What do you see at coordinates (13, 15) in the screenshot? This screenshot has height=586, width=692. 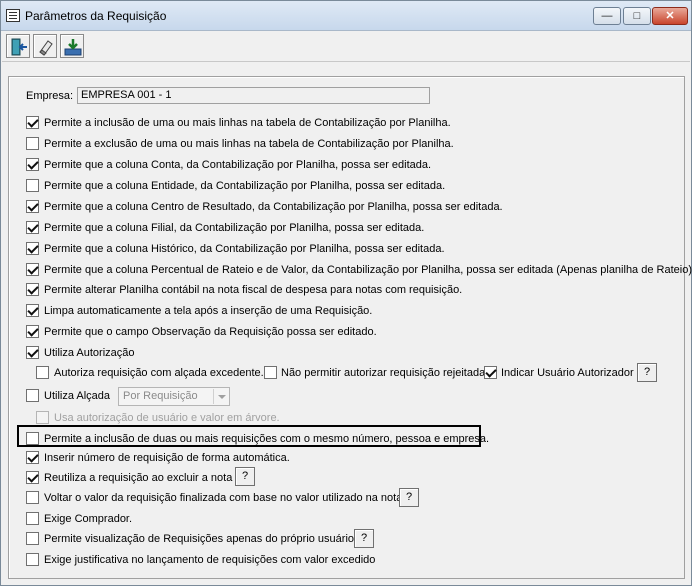 I see `app-form-icon` at bounding box center [13, 15].